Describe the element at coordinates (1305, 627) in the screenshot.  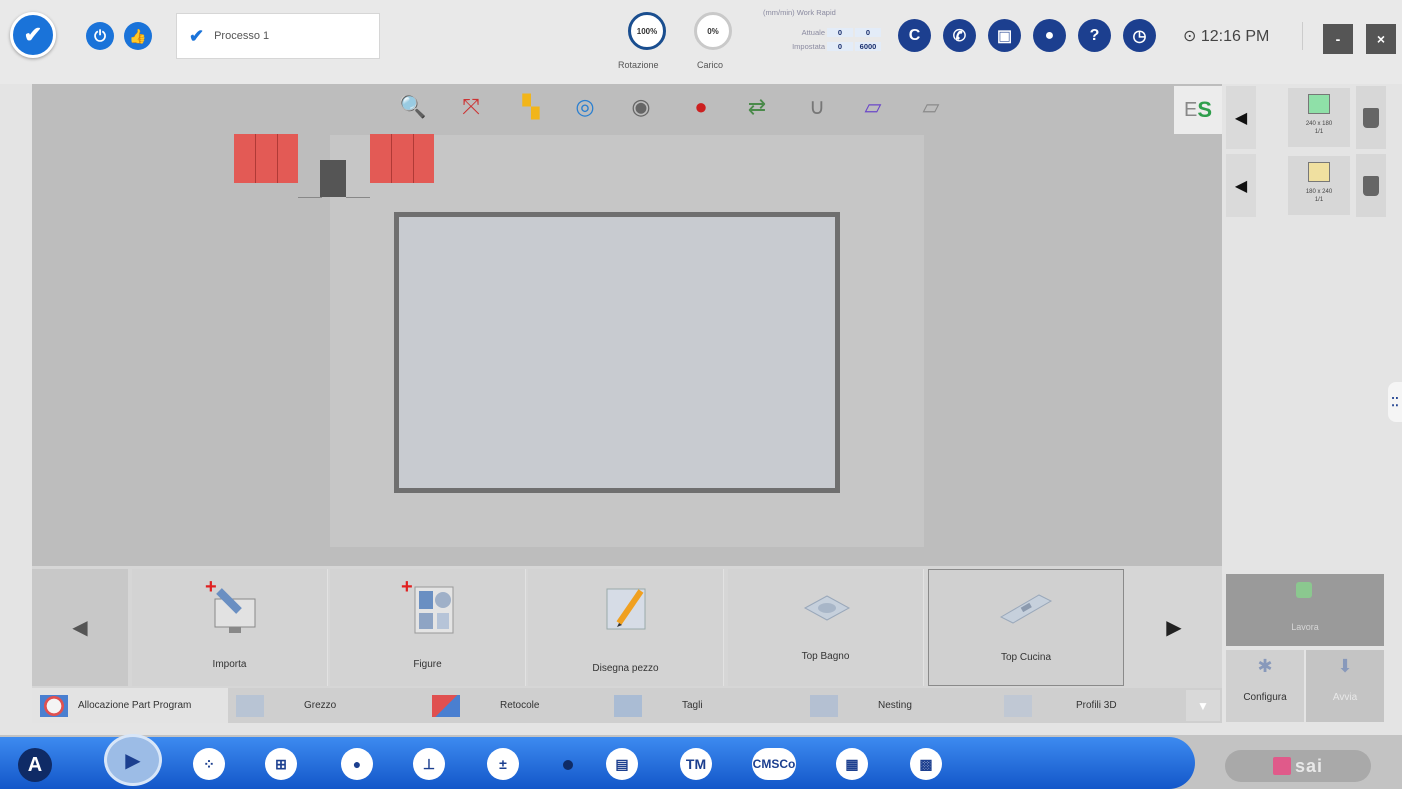
I see `work-label: Lavora` at that location.